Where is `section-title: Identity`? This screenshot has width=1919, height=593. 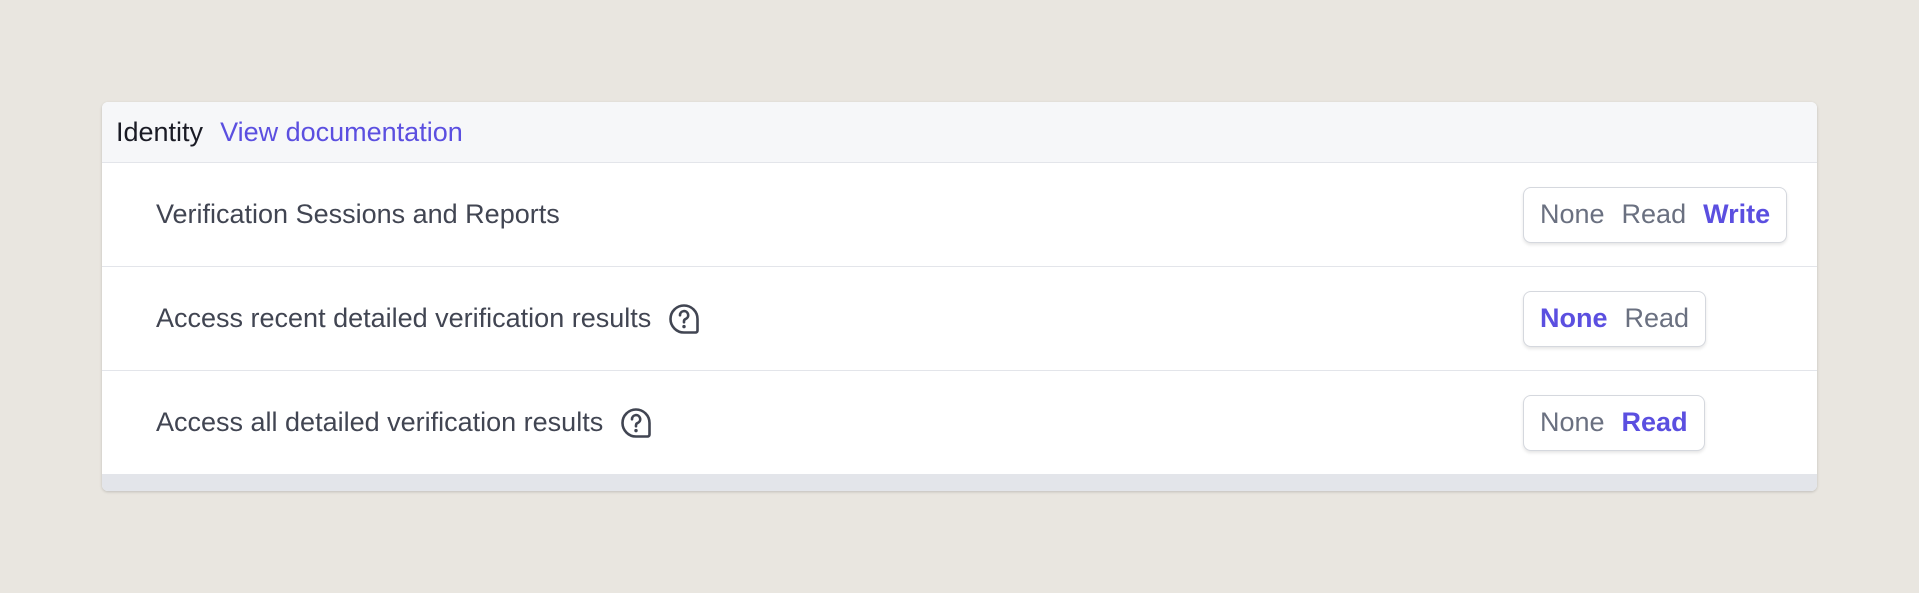
section-title: Identity is located at coordinates (160, 131).